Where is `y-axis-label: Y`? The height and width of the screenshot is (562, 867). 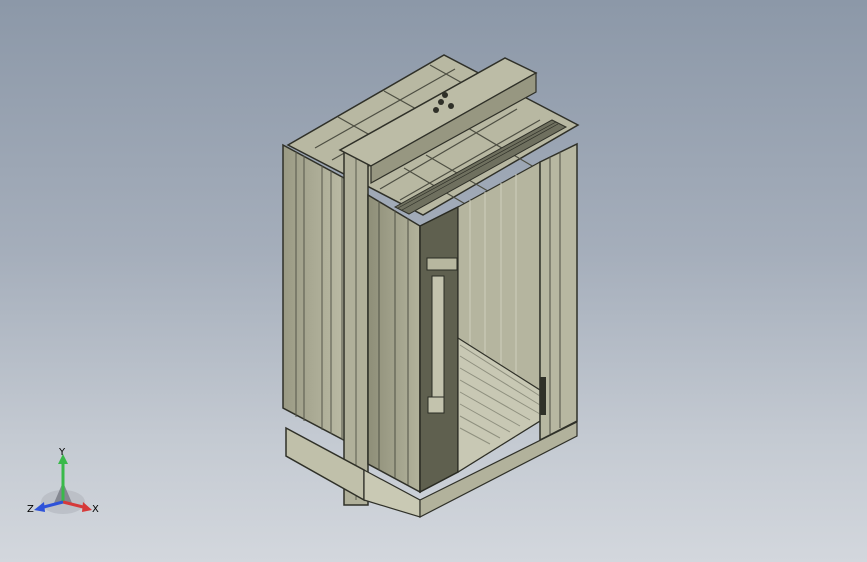 y-axis-label: Y is located at coordinates (62, 452).